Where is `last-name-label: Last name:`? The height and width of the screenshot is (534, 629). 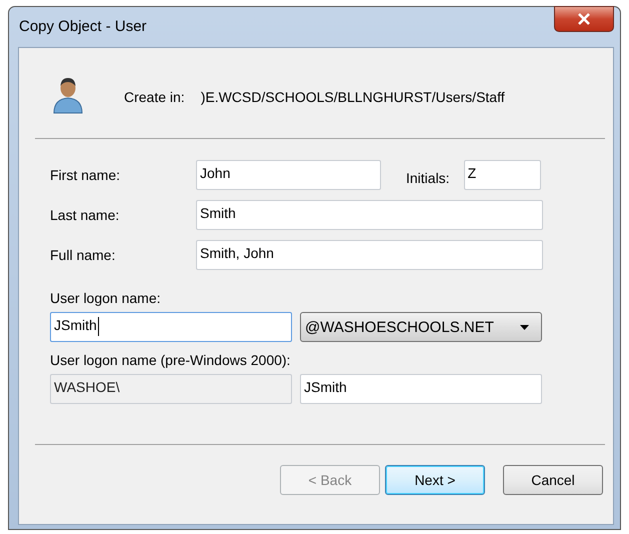
last-name-label: Last name: is located at coordinates (85, 215).